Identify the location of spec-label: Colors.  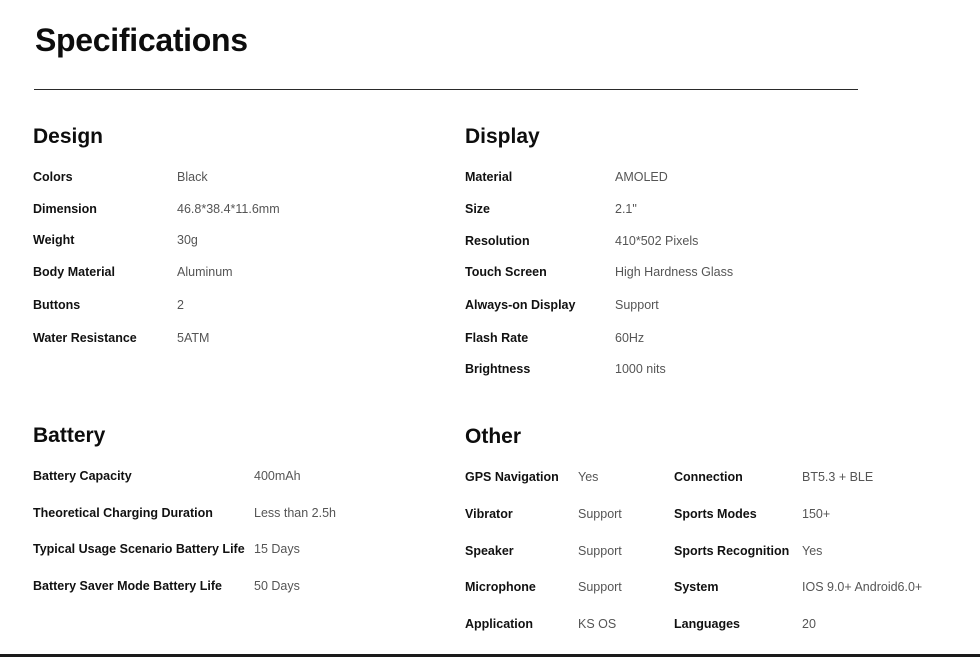
(53, 177).